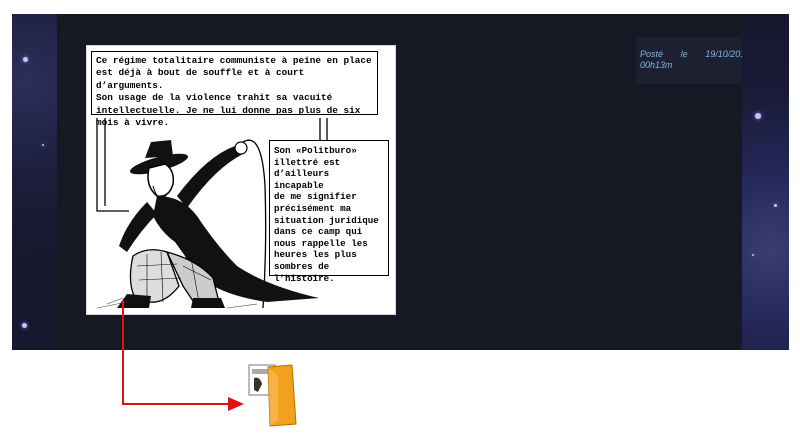 The image size is (800, 443). I want to click on post-meta-prefix: Posté, so click(652, 54).